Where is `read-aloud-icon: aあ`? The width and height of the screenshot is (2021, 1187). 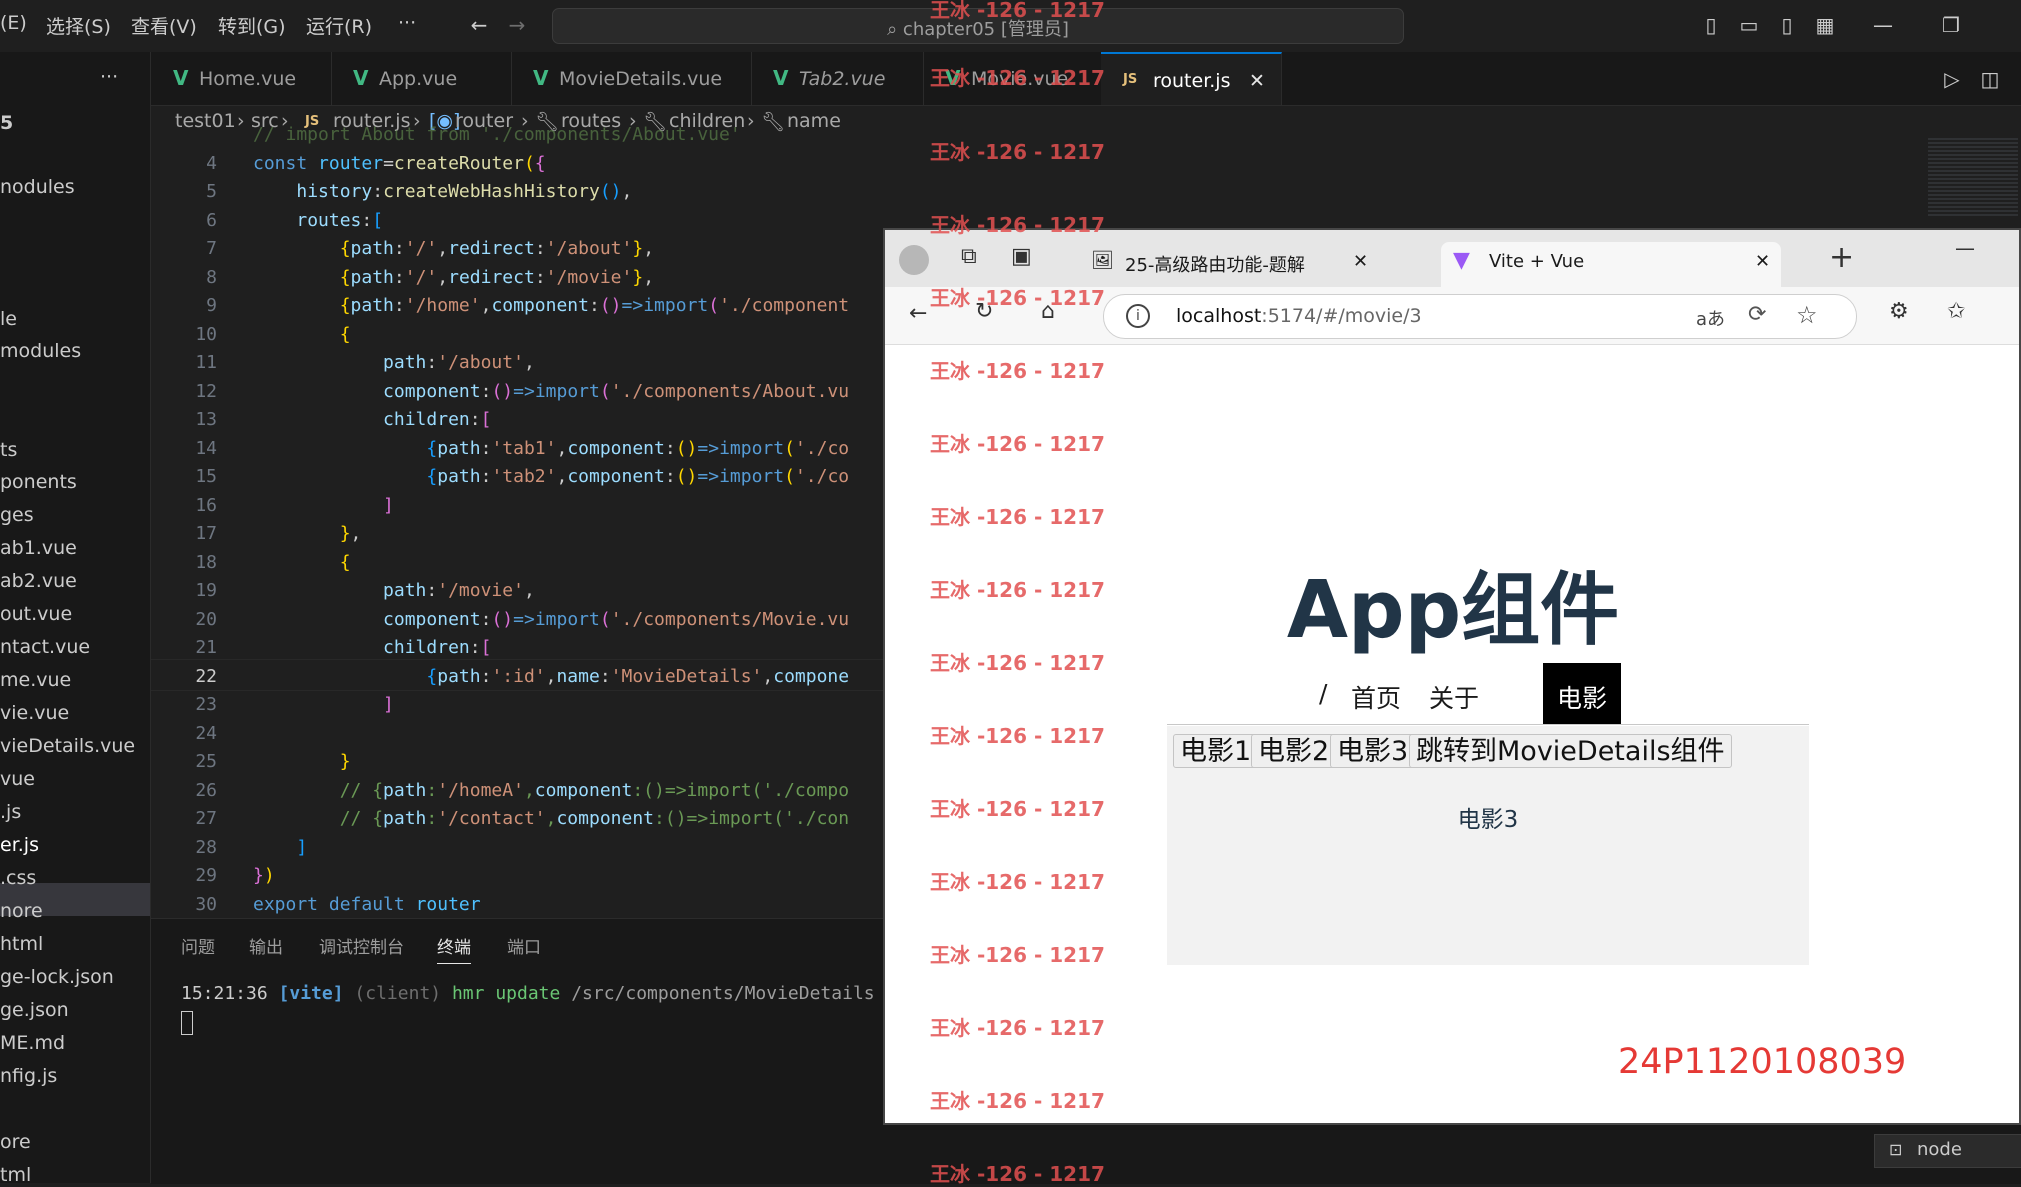
read-aloud-icon: aあ is located at coordinates (1710, 318).